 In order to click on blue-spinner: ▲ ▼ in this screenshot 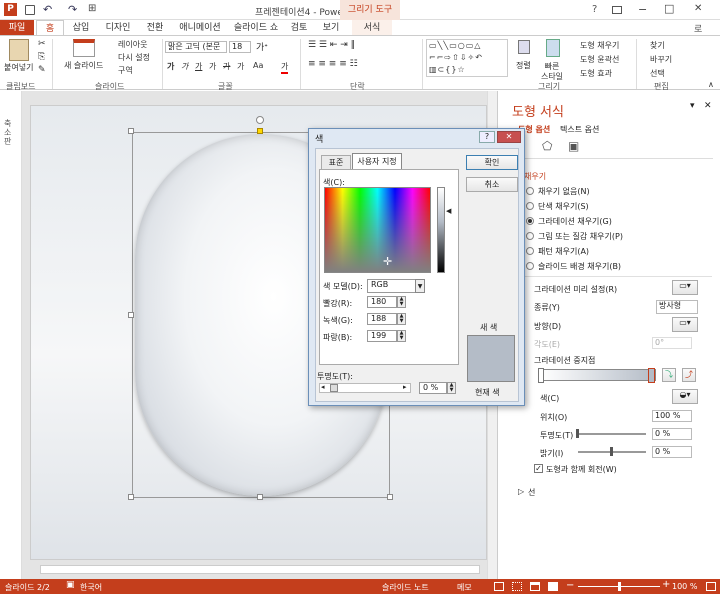, I will do `click(401, 336)`.